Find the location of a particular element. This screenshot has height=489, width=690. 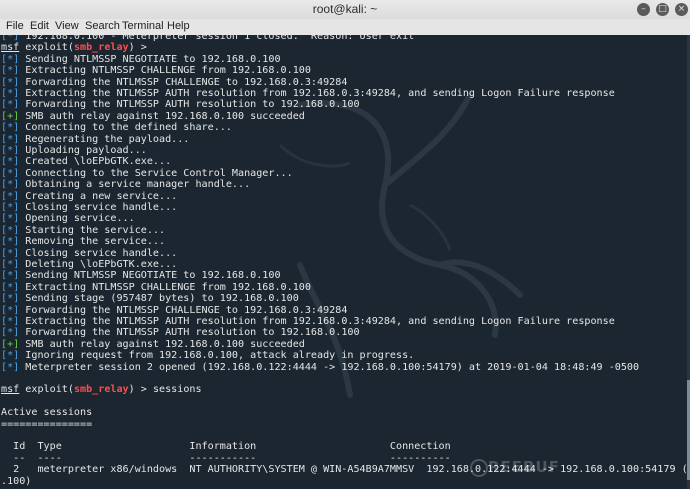

terminal-line: Id Type Information Connection is located at coordinates (226, 447).